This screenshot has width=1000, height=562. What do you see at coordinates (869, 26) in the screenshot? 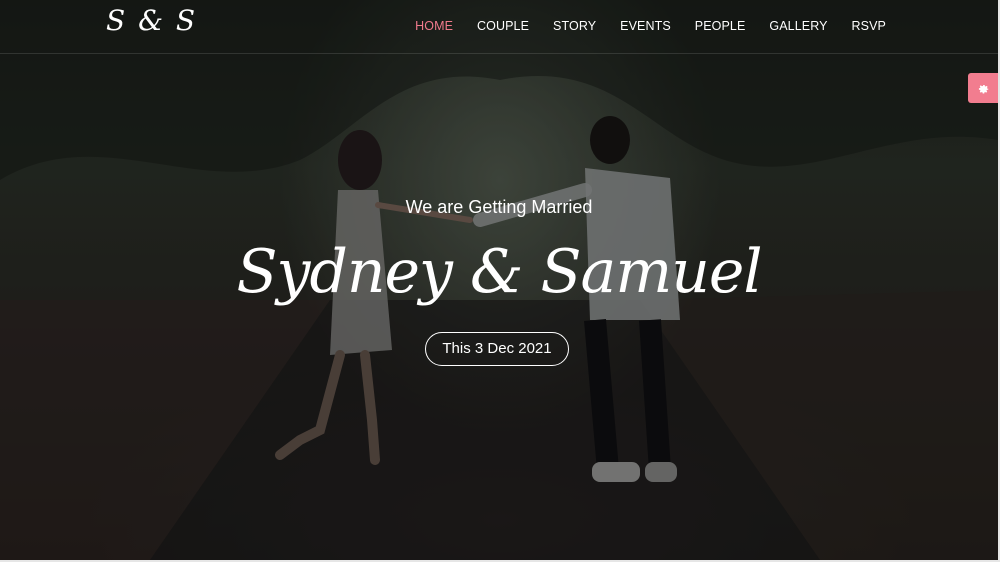
I see `nav-rsvp: RSVP` at bounding box center [869, 26].